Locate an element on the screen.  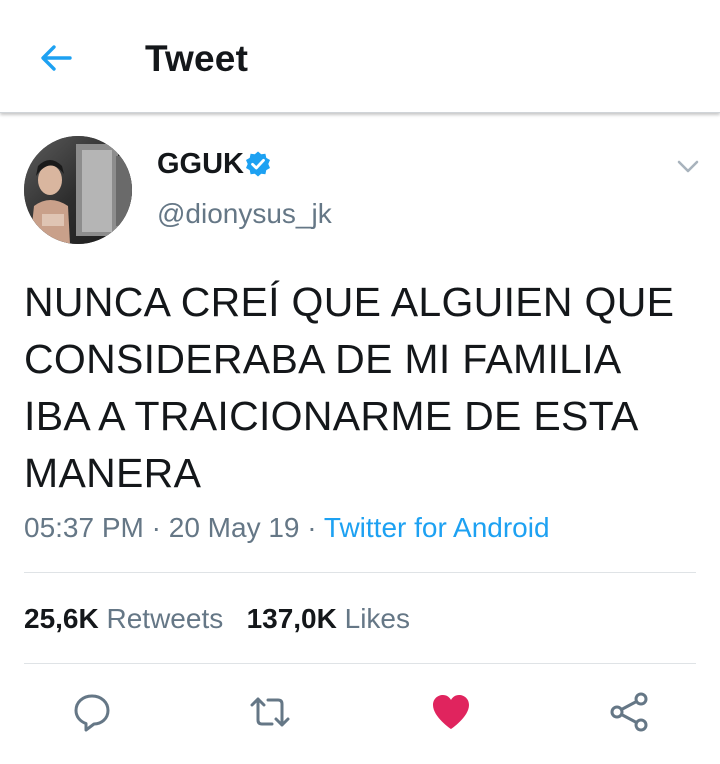
back-button is located at coordinates (56, 58).